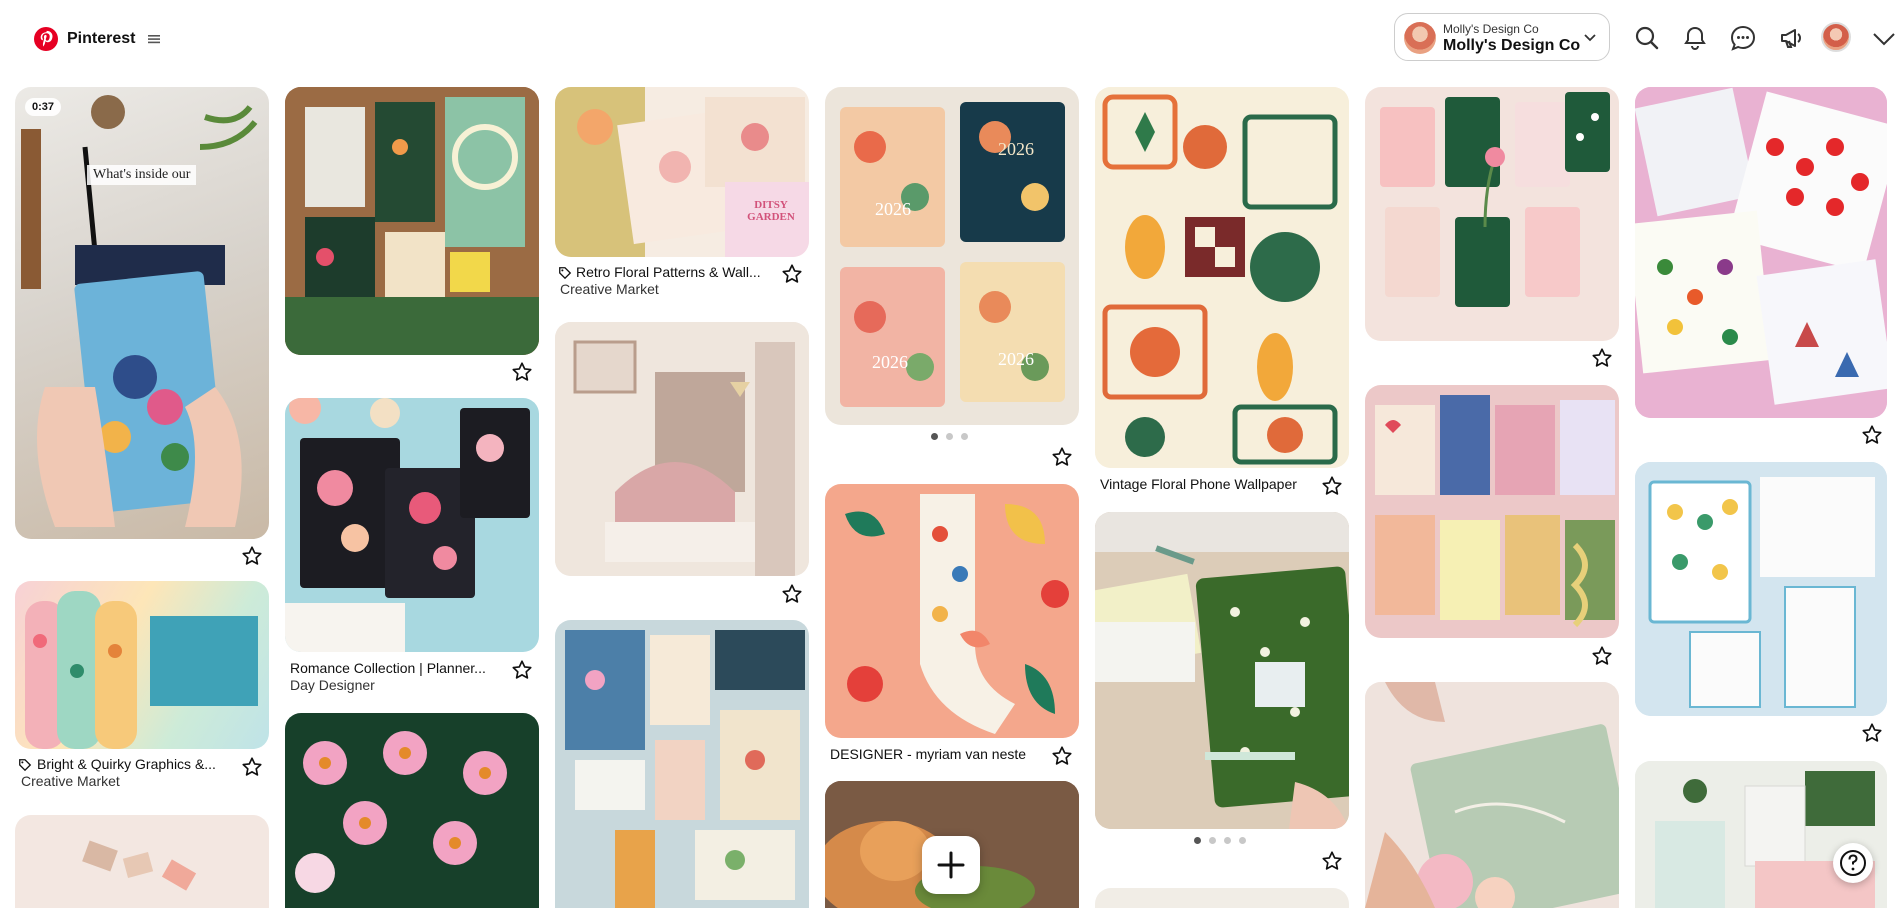 The width and height of the screenshot is (1902, 908). I want to click on video-duration-badge: 0:37, so click(43, 107).